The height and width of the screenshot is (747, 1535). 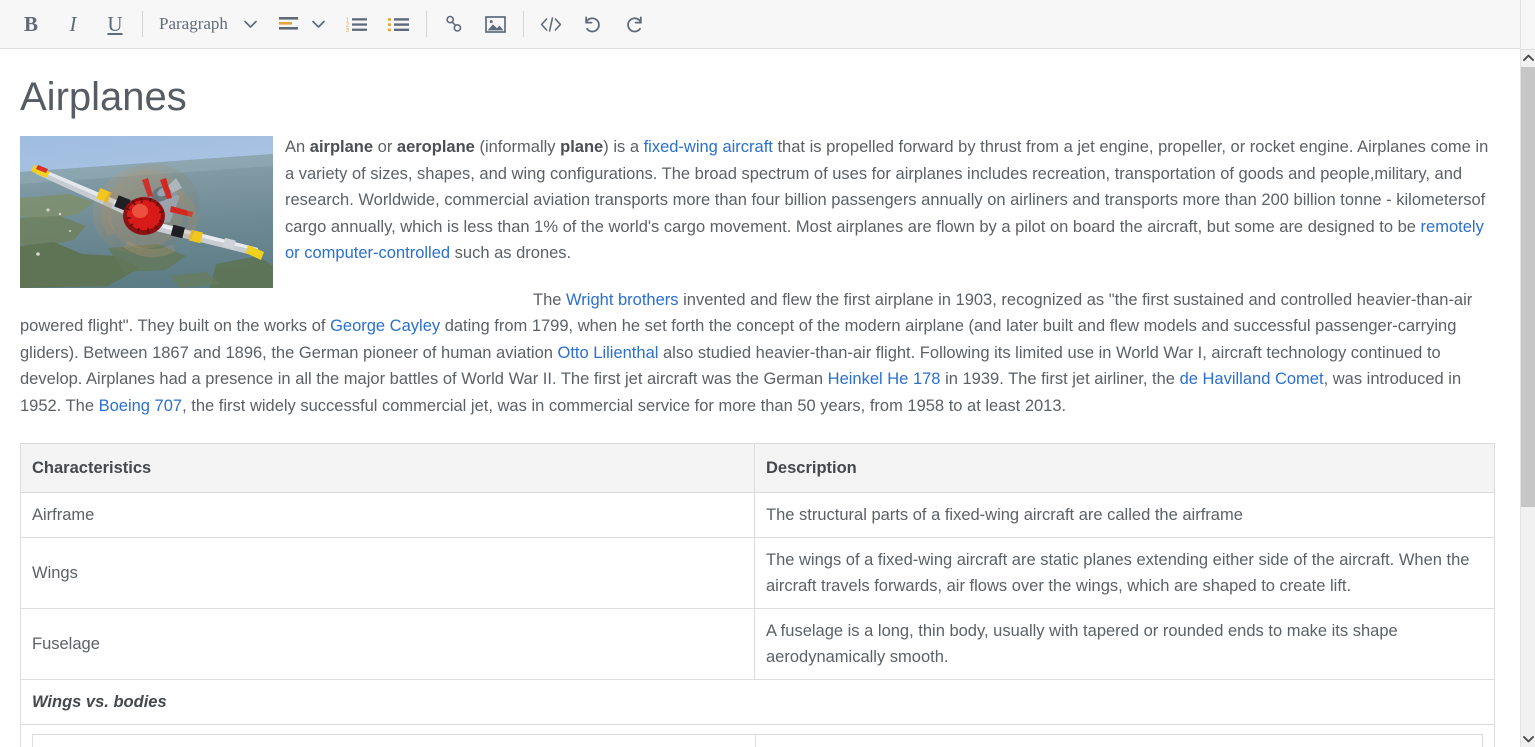 What do you see at coordinates (387, 468) in the screenshot?
I see `column-header-characteristics: Characteristics` at bounding box center [387, 468].